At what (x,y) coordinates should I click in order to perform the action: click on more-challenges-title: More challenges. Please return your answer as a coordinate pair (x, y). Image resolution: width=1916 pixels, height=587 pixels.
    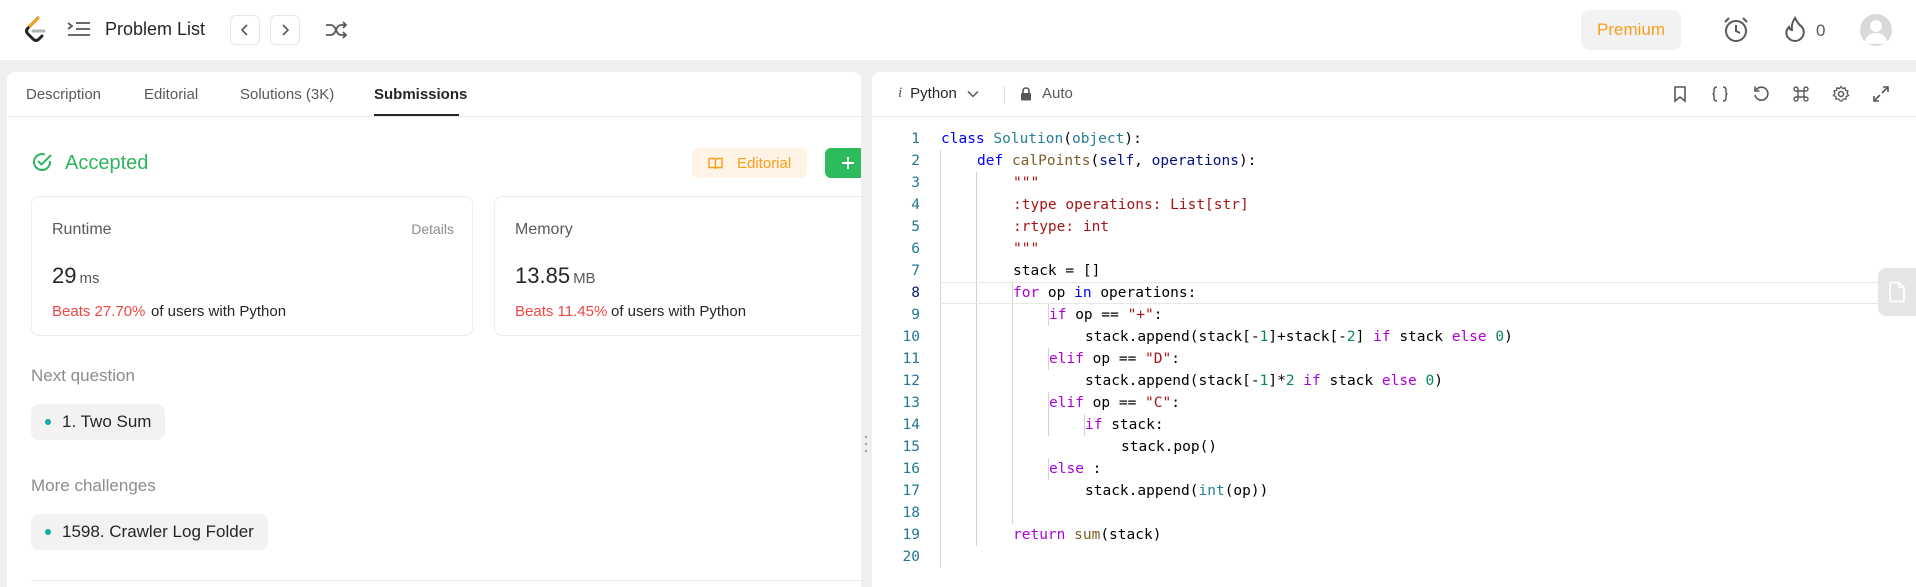
    Looking at the image, I should click on (93, 485).